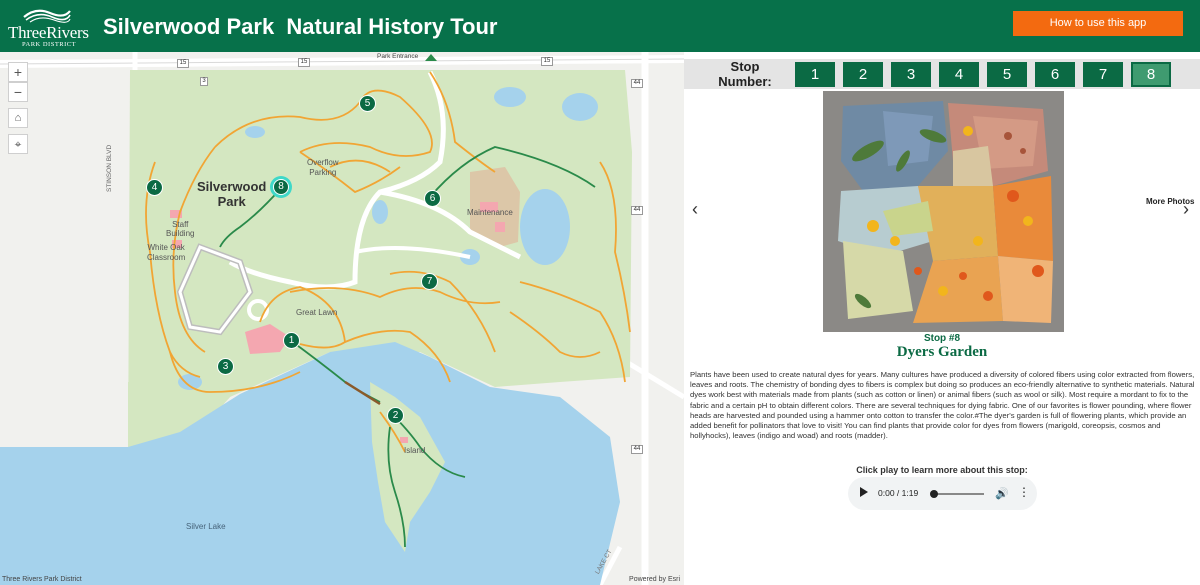  Describe the element at coordinates (654, 579) in the screenshot. I see `powered-by-esri: Powered by Esri` at that location.